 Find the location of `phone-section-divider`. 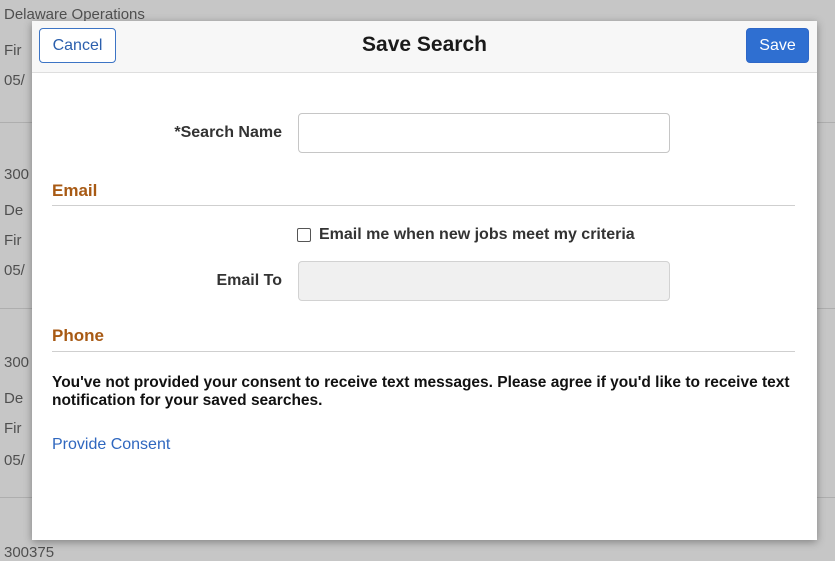

phone-section-divider is located at coordinates (423, 351).